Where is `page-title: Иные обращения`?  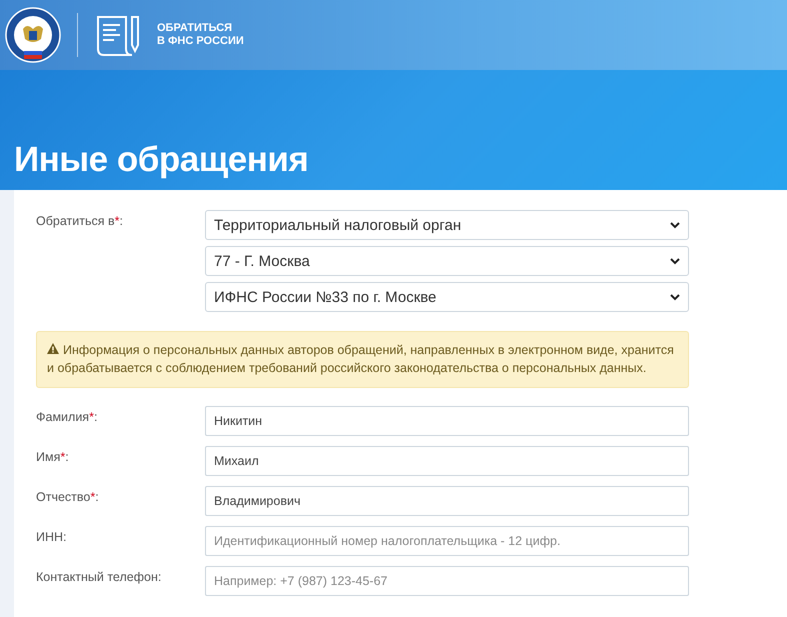
page-title: Иные обращения is located at coordinates (161, 160).